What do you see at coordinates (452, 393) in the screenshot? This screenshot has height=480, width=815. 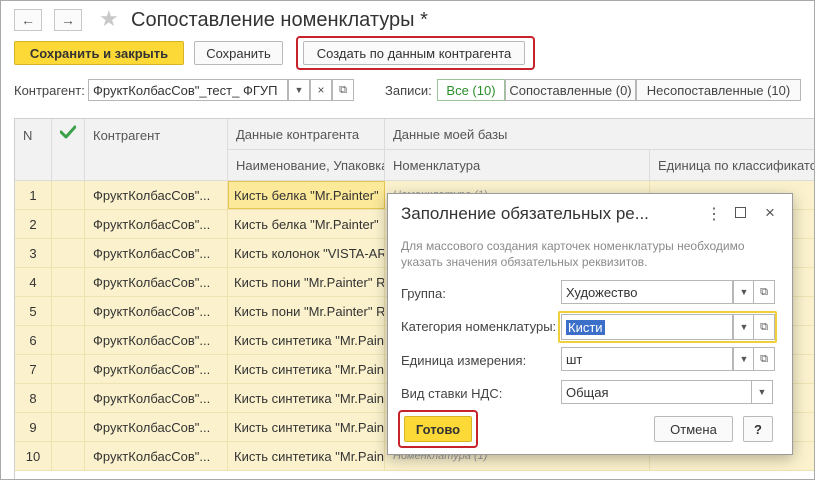 I see `vat-label: Вид ставки НДС:` at bounding box center [452, 393].